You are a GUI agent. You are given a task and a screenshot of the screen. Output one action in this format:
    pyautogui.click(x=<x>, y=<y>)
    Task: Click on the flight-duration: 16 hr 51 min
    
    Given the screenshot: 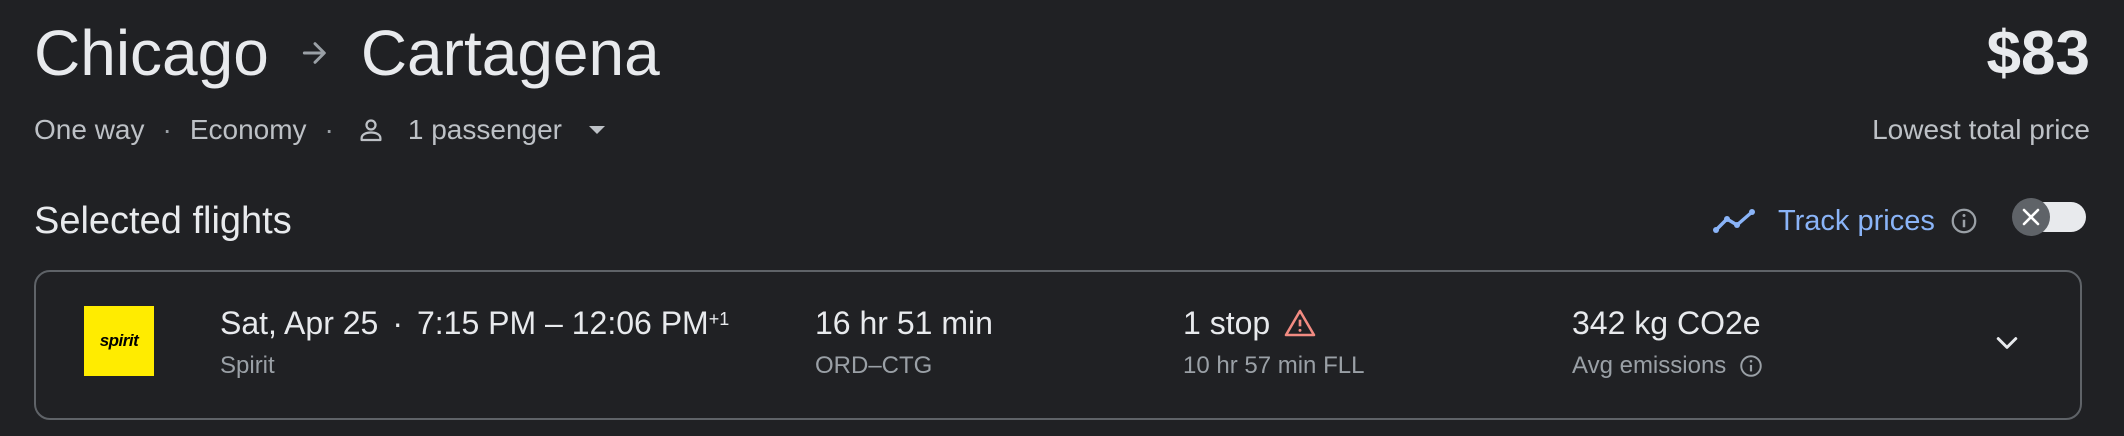 What is the action you would take?
    pyautogui.click(x=904, y=322)
    